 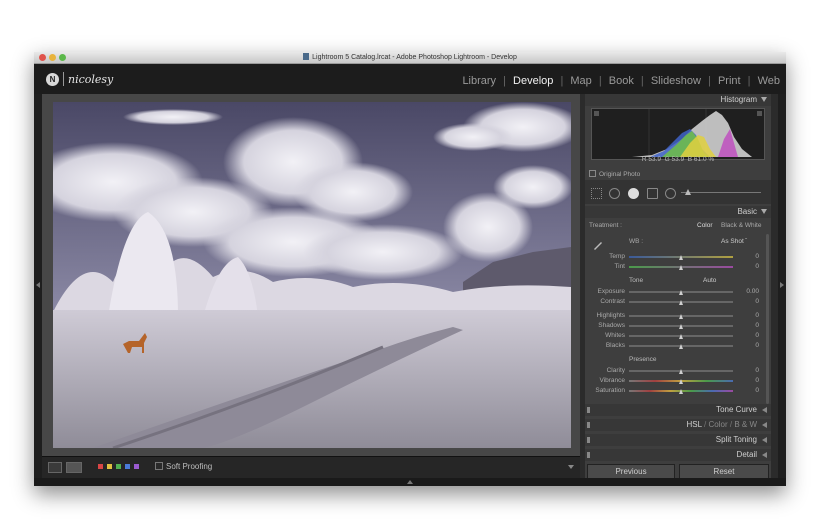 What do you see at coordinates (636, 241) in the screenshot?
I see `wb-label: WB :` at bounding box center [636, 241].